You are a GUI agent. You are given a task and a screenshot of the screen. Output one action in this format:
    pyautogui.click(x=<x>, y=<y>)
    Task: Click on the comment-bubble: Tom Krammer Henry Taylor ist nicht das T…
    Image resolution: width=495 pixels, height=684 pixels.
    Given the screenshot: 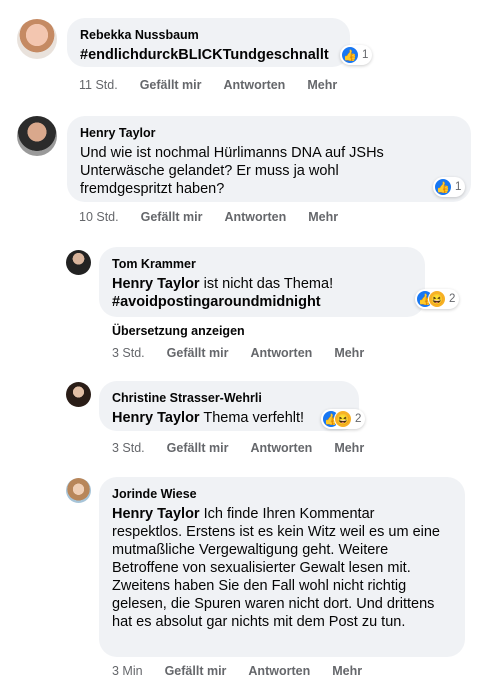 What is the action you would take?
    pyautogui.click(x=262, y=282)
    